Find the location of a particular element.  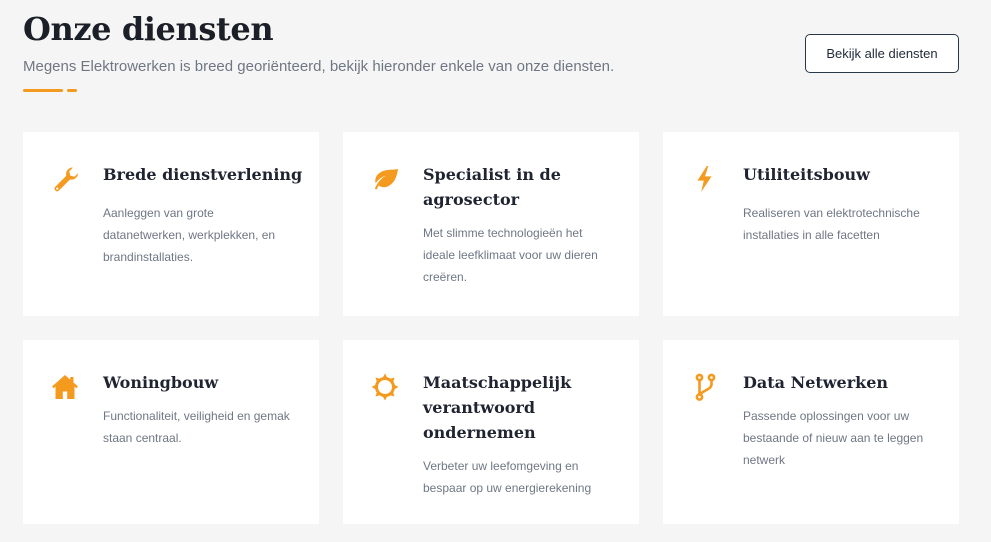

service-title: Woningbouw is located at coordinates (161, 382).